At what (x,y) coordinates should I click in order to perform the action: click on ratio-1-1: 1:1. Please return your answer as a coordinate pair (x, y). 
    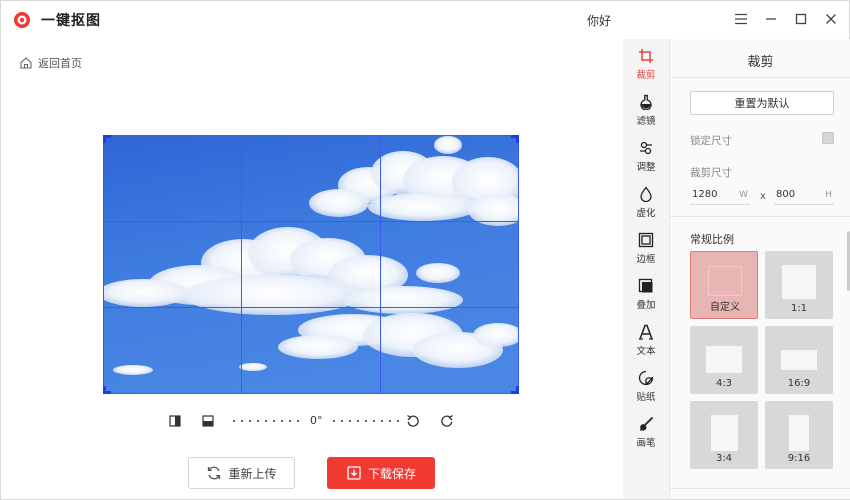
    Looking at the image, I should click on (799, 285).